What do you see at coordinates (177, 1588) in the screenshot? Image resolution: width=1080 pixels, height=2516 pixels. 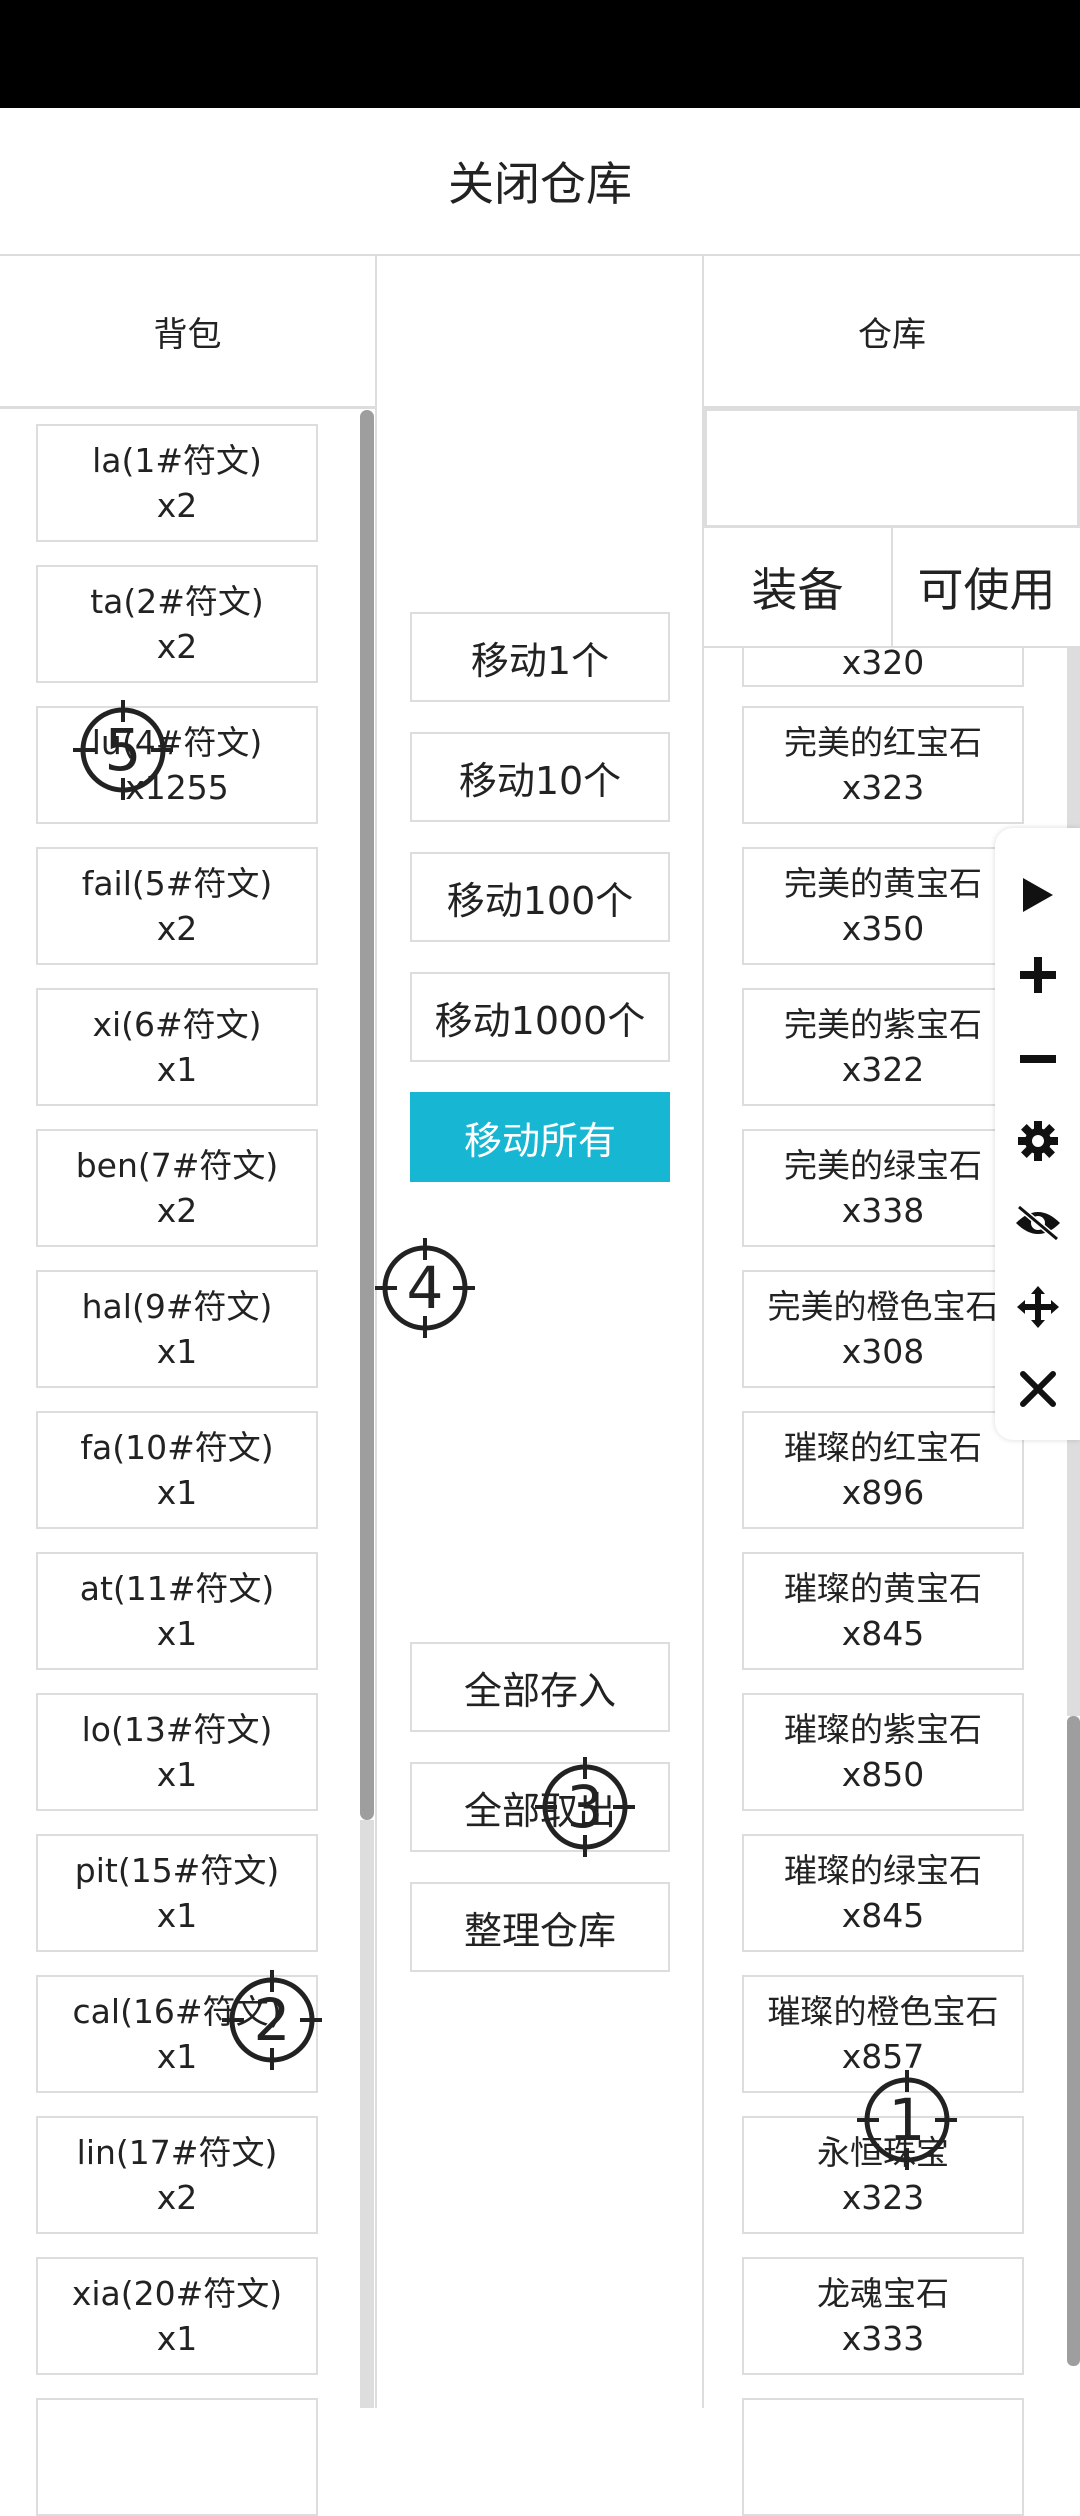 I see `item-name: at(11#符文)` at bounding box center [177, 1588].